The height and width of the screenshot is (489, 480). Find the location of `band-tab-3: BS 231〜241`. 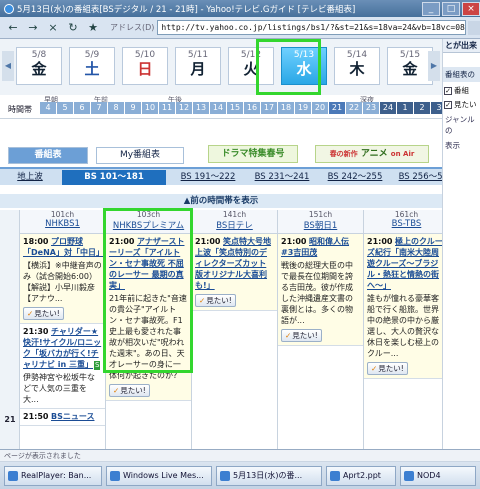

band-tab-3: BS 231〜241 is located at coordinates (282, 177).